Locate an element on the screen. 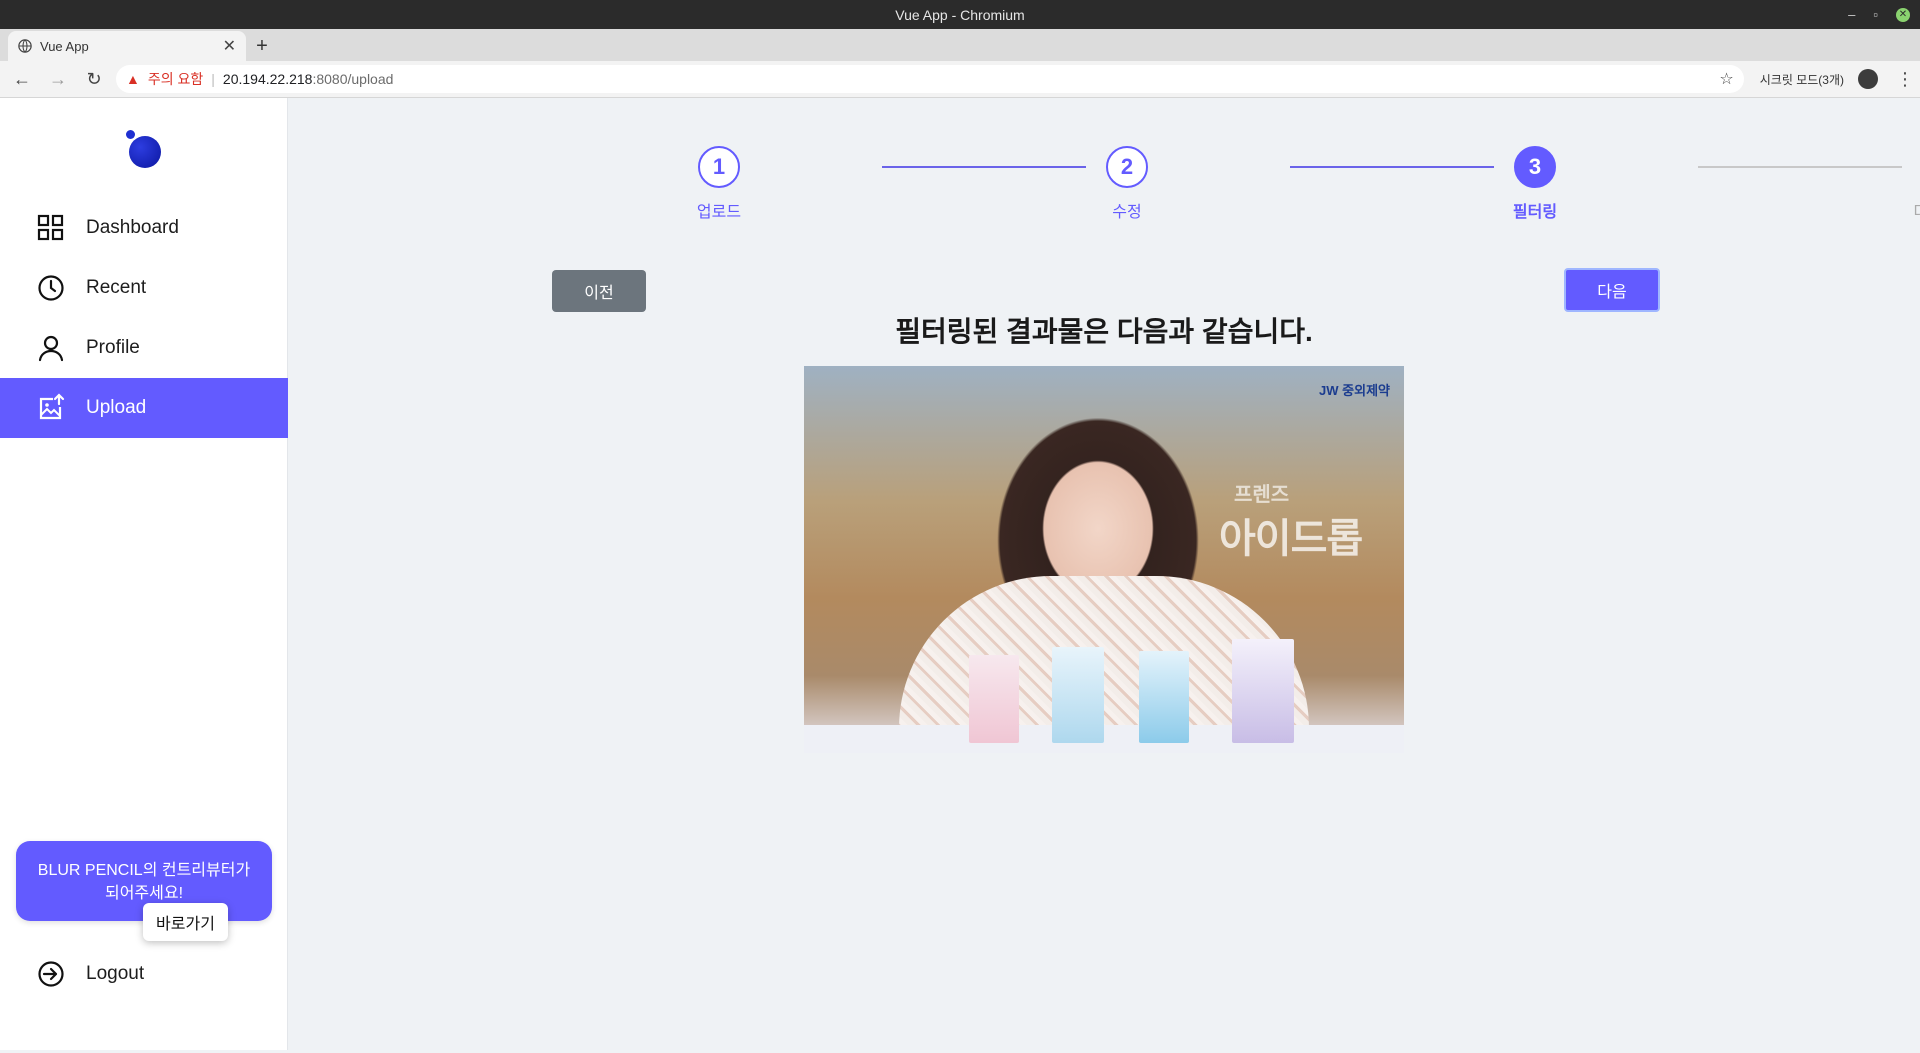 The height and width of the screenshot is (1053, 1920). step-label: 수정 is located at coordinates (1127, 212).